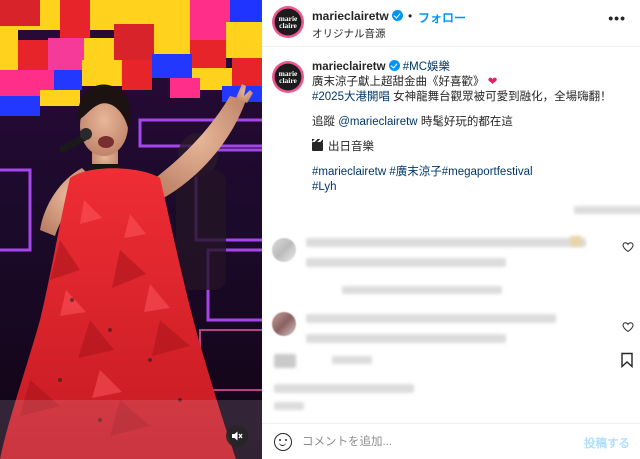  What do you see at coordinates (617, 18) in the screenshot?
I see `more-options-button: •••` at bounding box center [617, 18].